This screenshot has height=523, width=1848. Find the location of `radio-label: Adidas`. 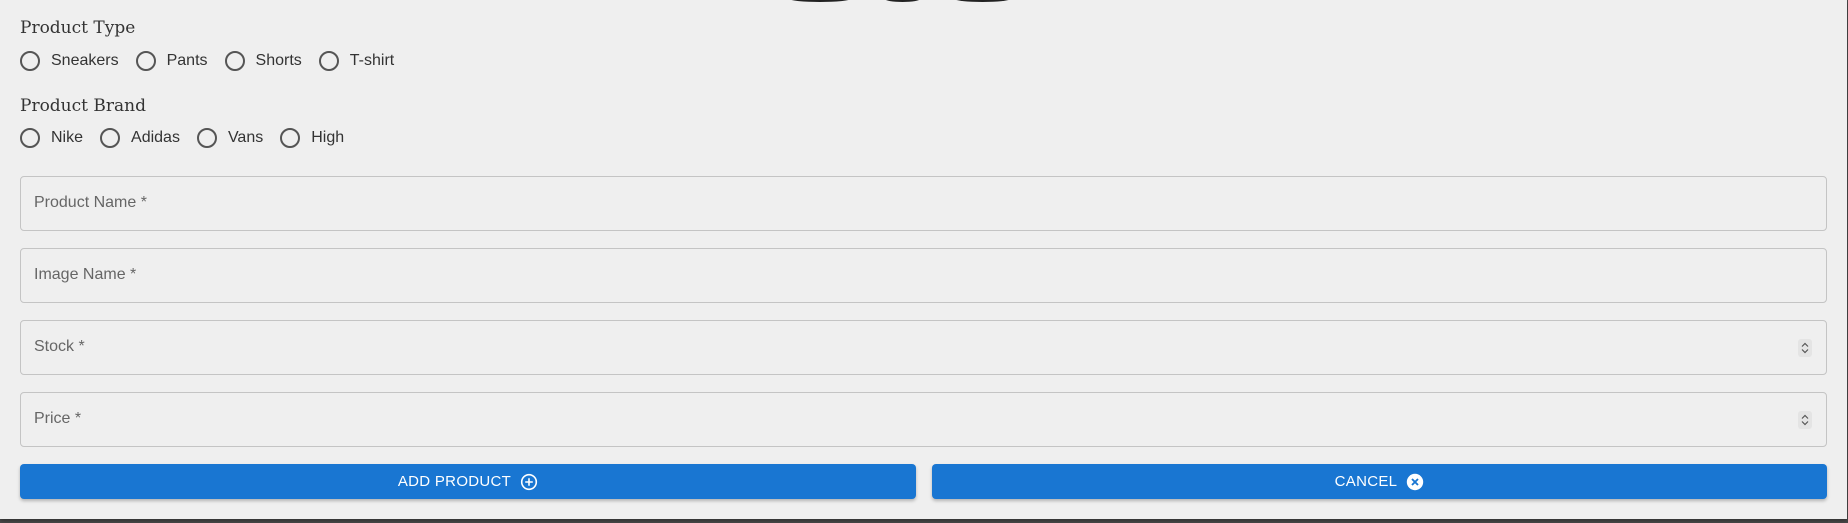

radio-label: Adidas is located at coordinates (155, 137).